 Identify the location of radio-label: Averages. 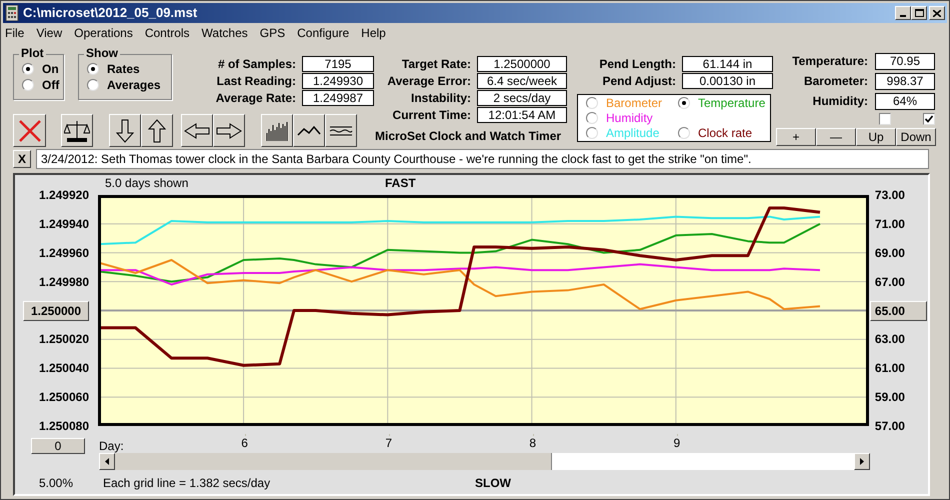
(134, 85).